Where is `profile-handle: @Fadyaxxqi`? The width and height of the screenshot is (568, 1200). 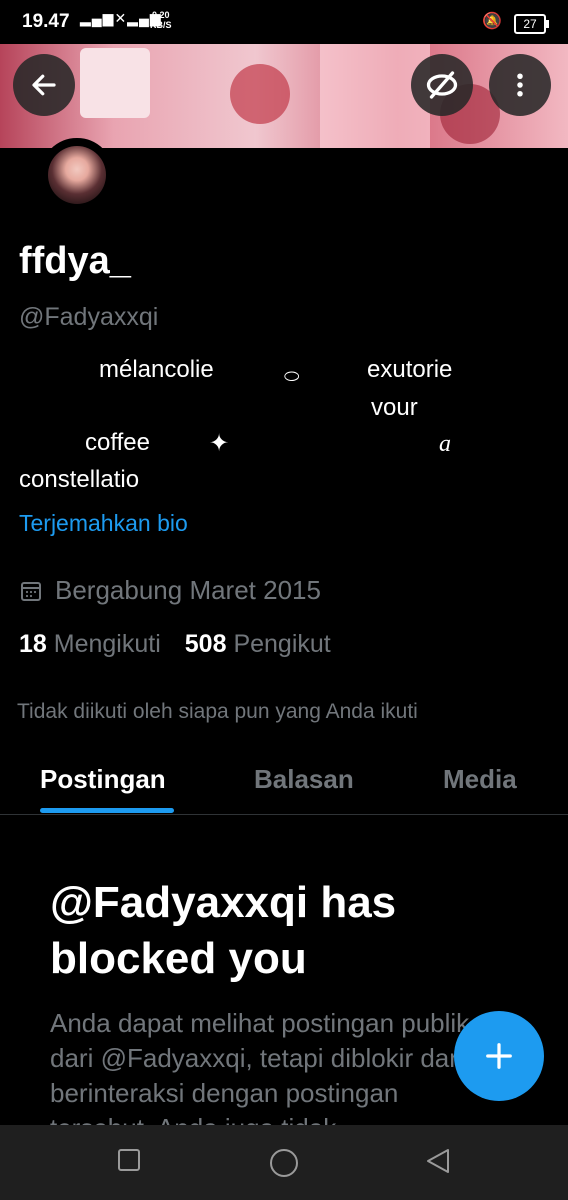 profile-handle: @Fadyaxxqi is located at coordinates (89, 317).